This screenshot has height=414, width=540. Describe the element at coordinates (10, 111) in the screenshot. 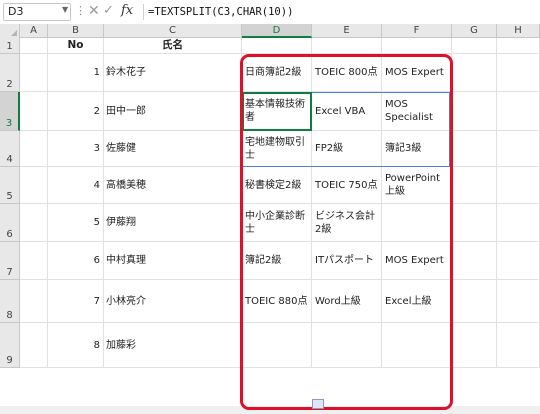

I see `row-header-3: 3` at that location.